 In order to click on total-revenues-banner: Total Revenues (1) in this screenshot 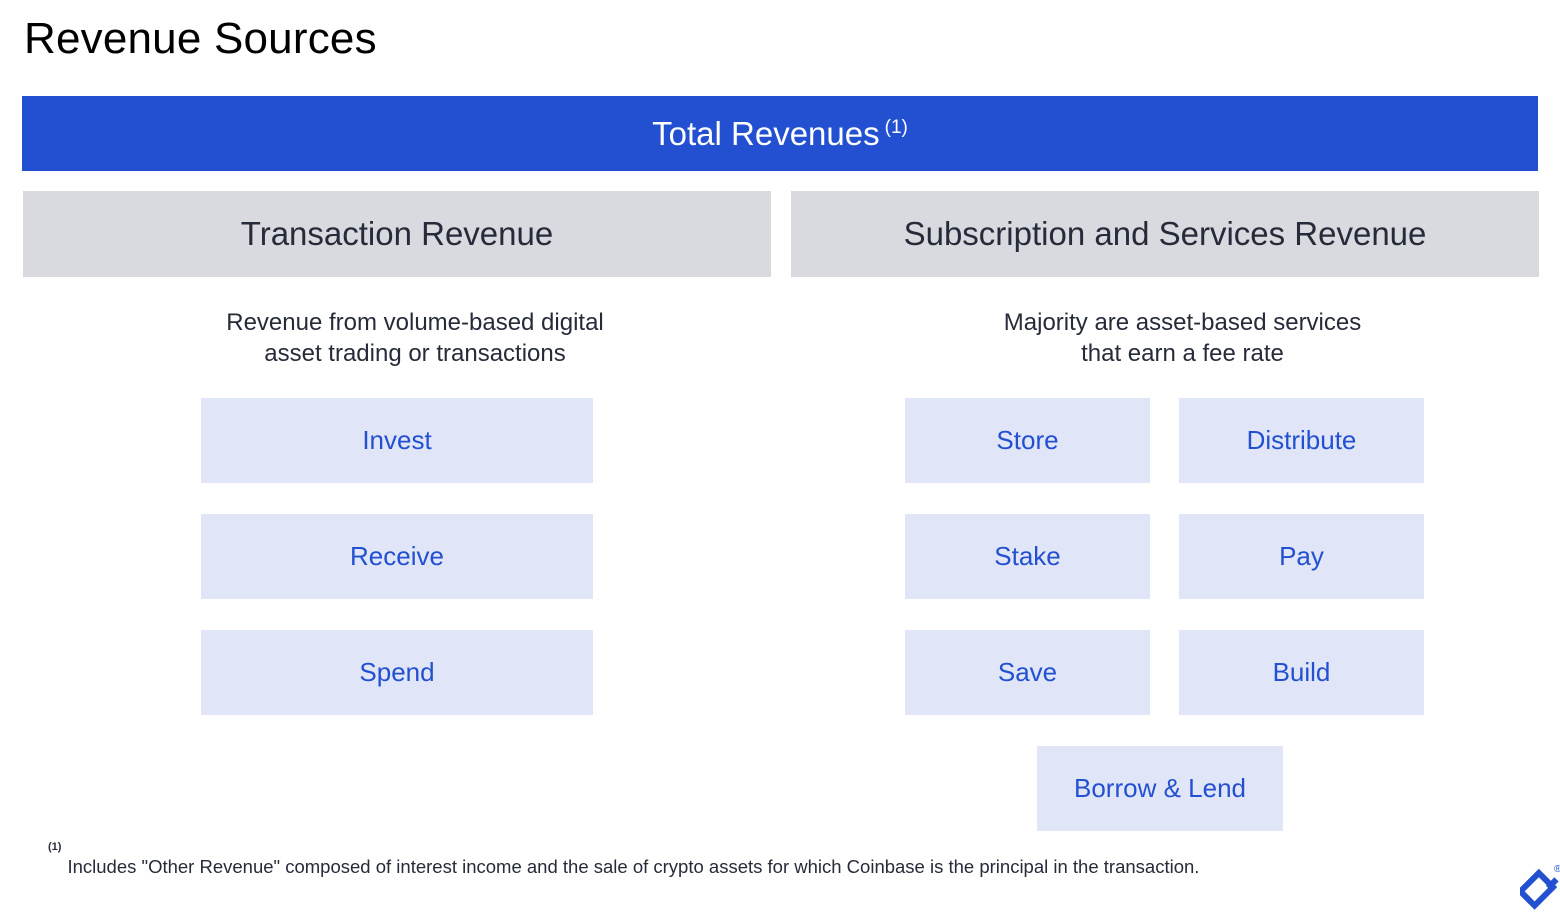, I will do `click(780, 133)`.